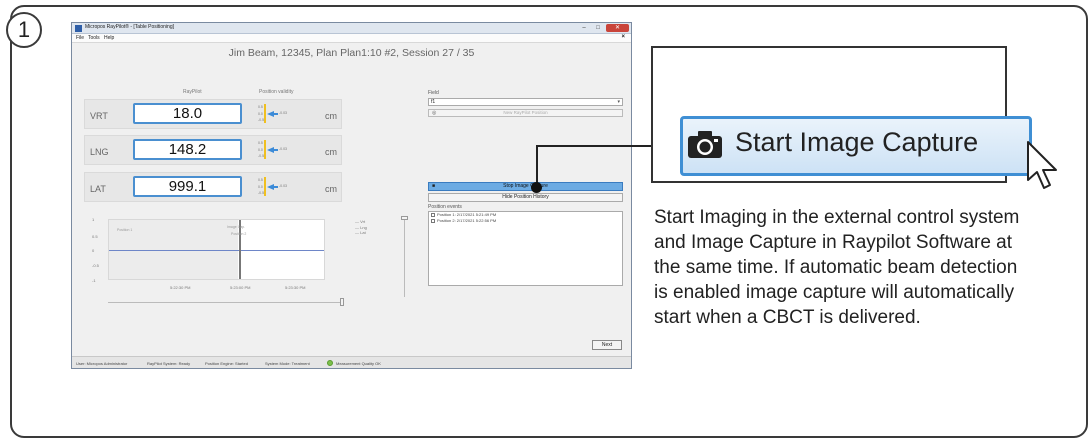  I want to click on graph-y-tick: 0, so click(93, 250).